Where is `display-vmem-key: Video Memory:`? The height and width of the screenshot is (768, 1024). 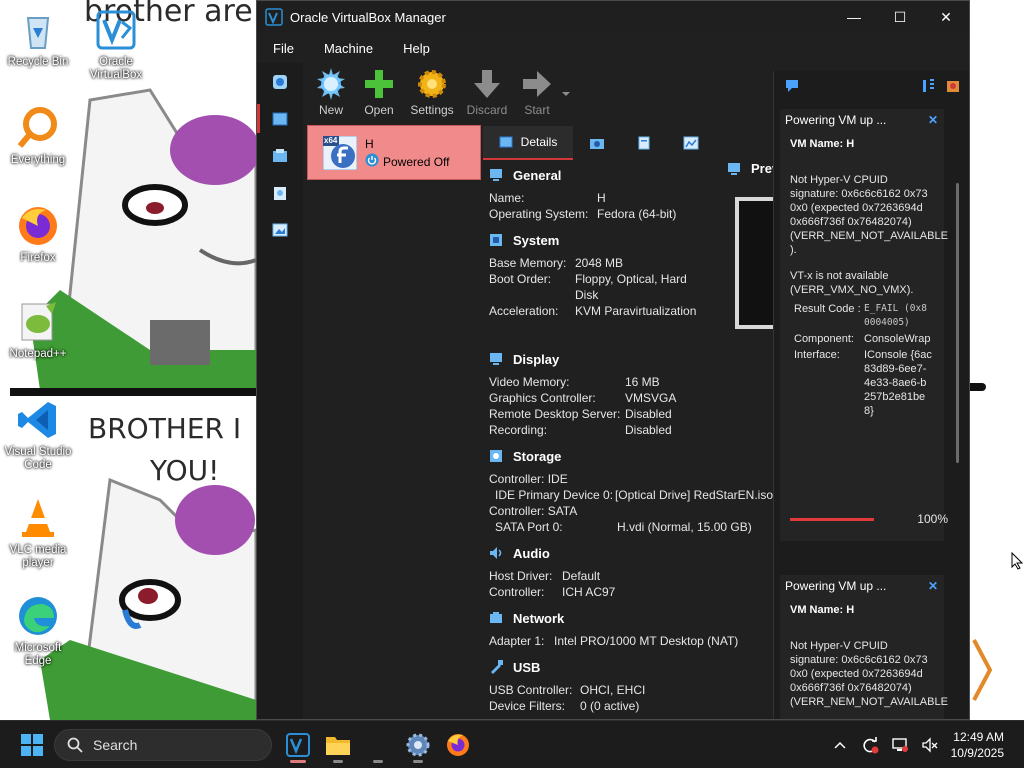
display-vmem-key: Video Memory: is located at coordinates (529, 382).